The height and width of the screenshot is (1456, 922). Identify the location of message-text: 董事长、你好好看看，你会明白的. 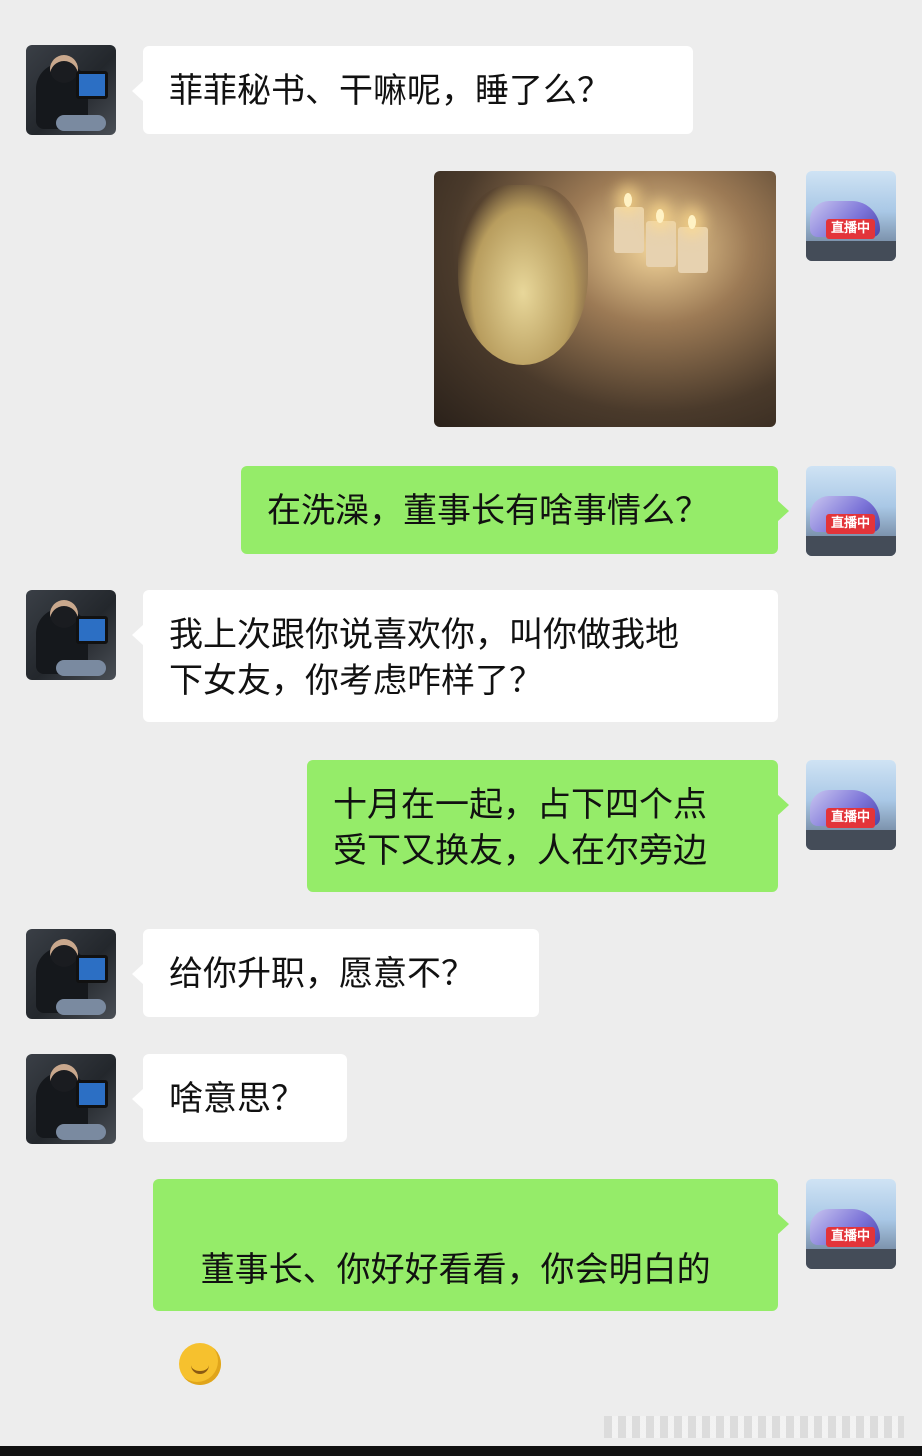
(455, 1270).